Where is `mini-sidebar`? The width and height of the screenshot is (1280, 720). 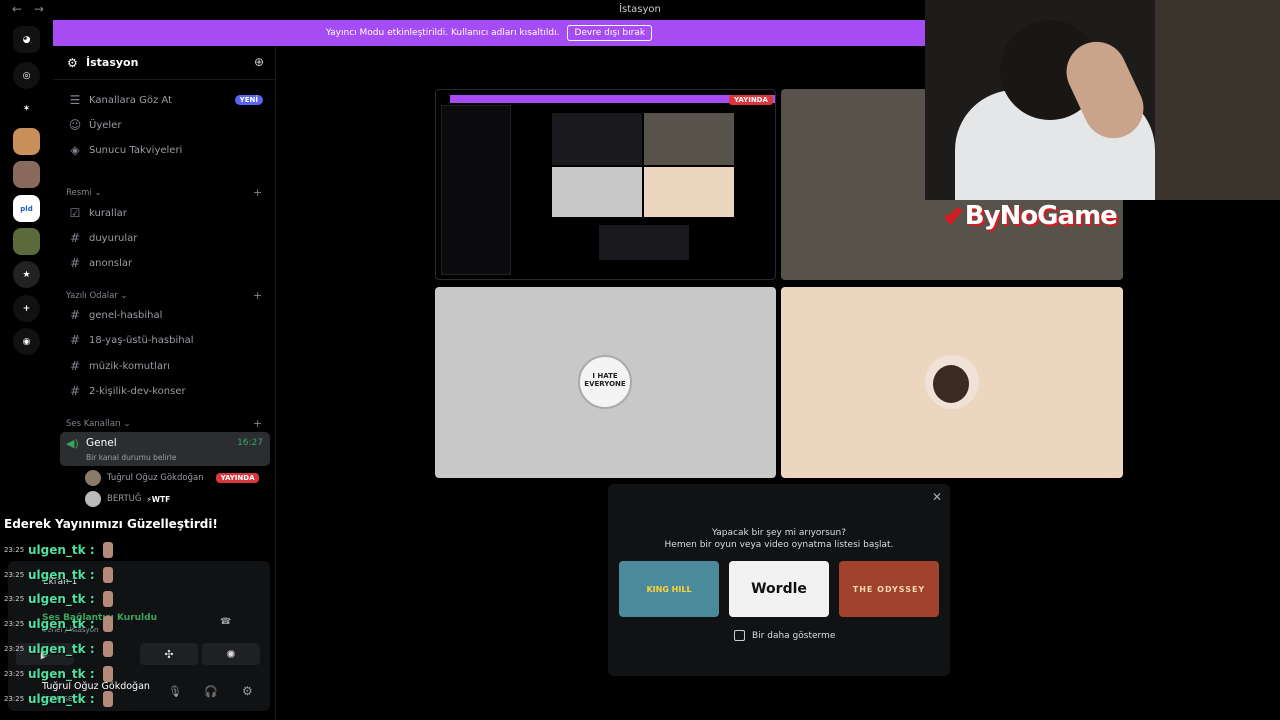
mini-sidebar is located at coordinates (476, 190).